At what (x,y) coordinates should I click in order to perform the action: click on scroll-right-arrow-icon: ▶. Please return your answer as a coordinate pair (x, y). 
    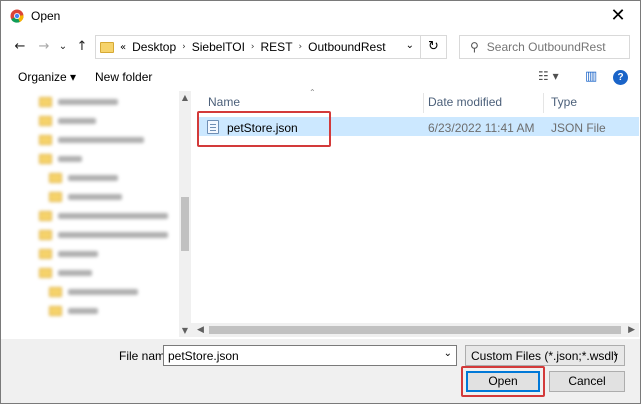
    Looking at the image, I should click on (631, 330).